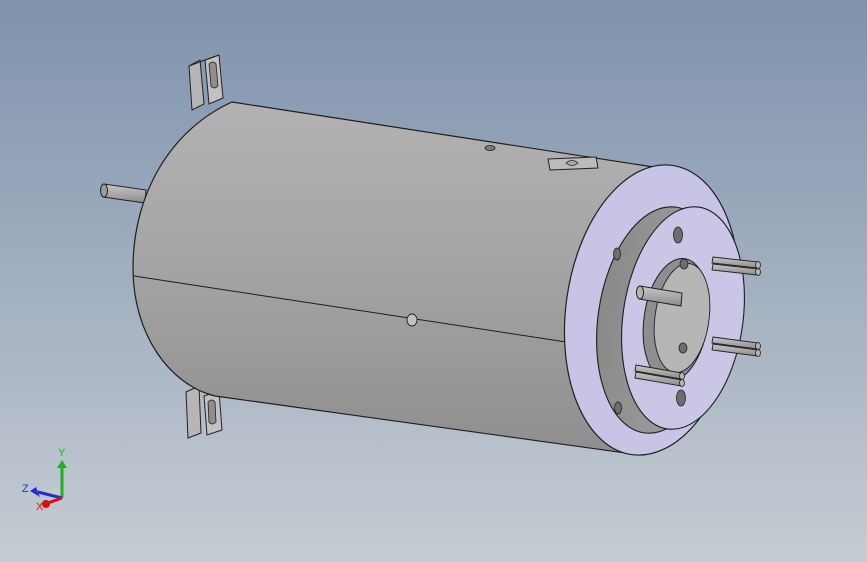 The height and width of the screenshot is (562, 867). Describe the element at coordinates (206, 82) in the screenshot. I see `mounting-bracket-top` at that location.